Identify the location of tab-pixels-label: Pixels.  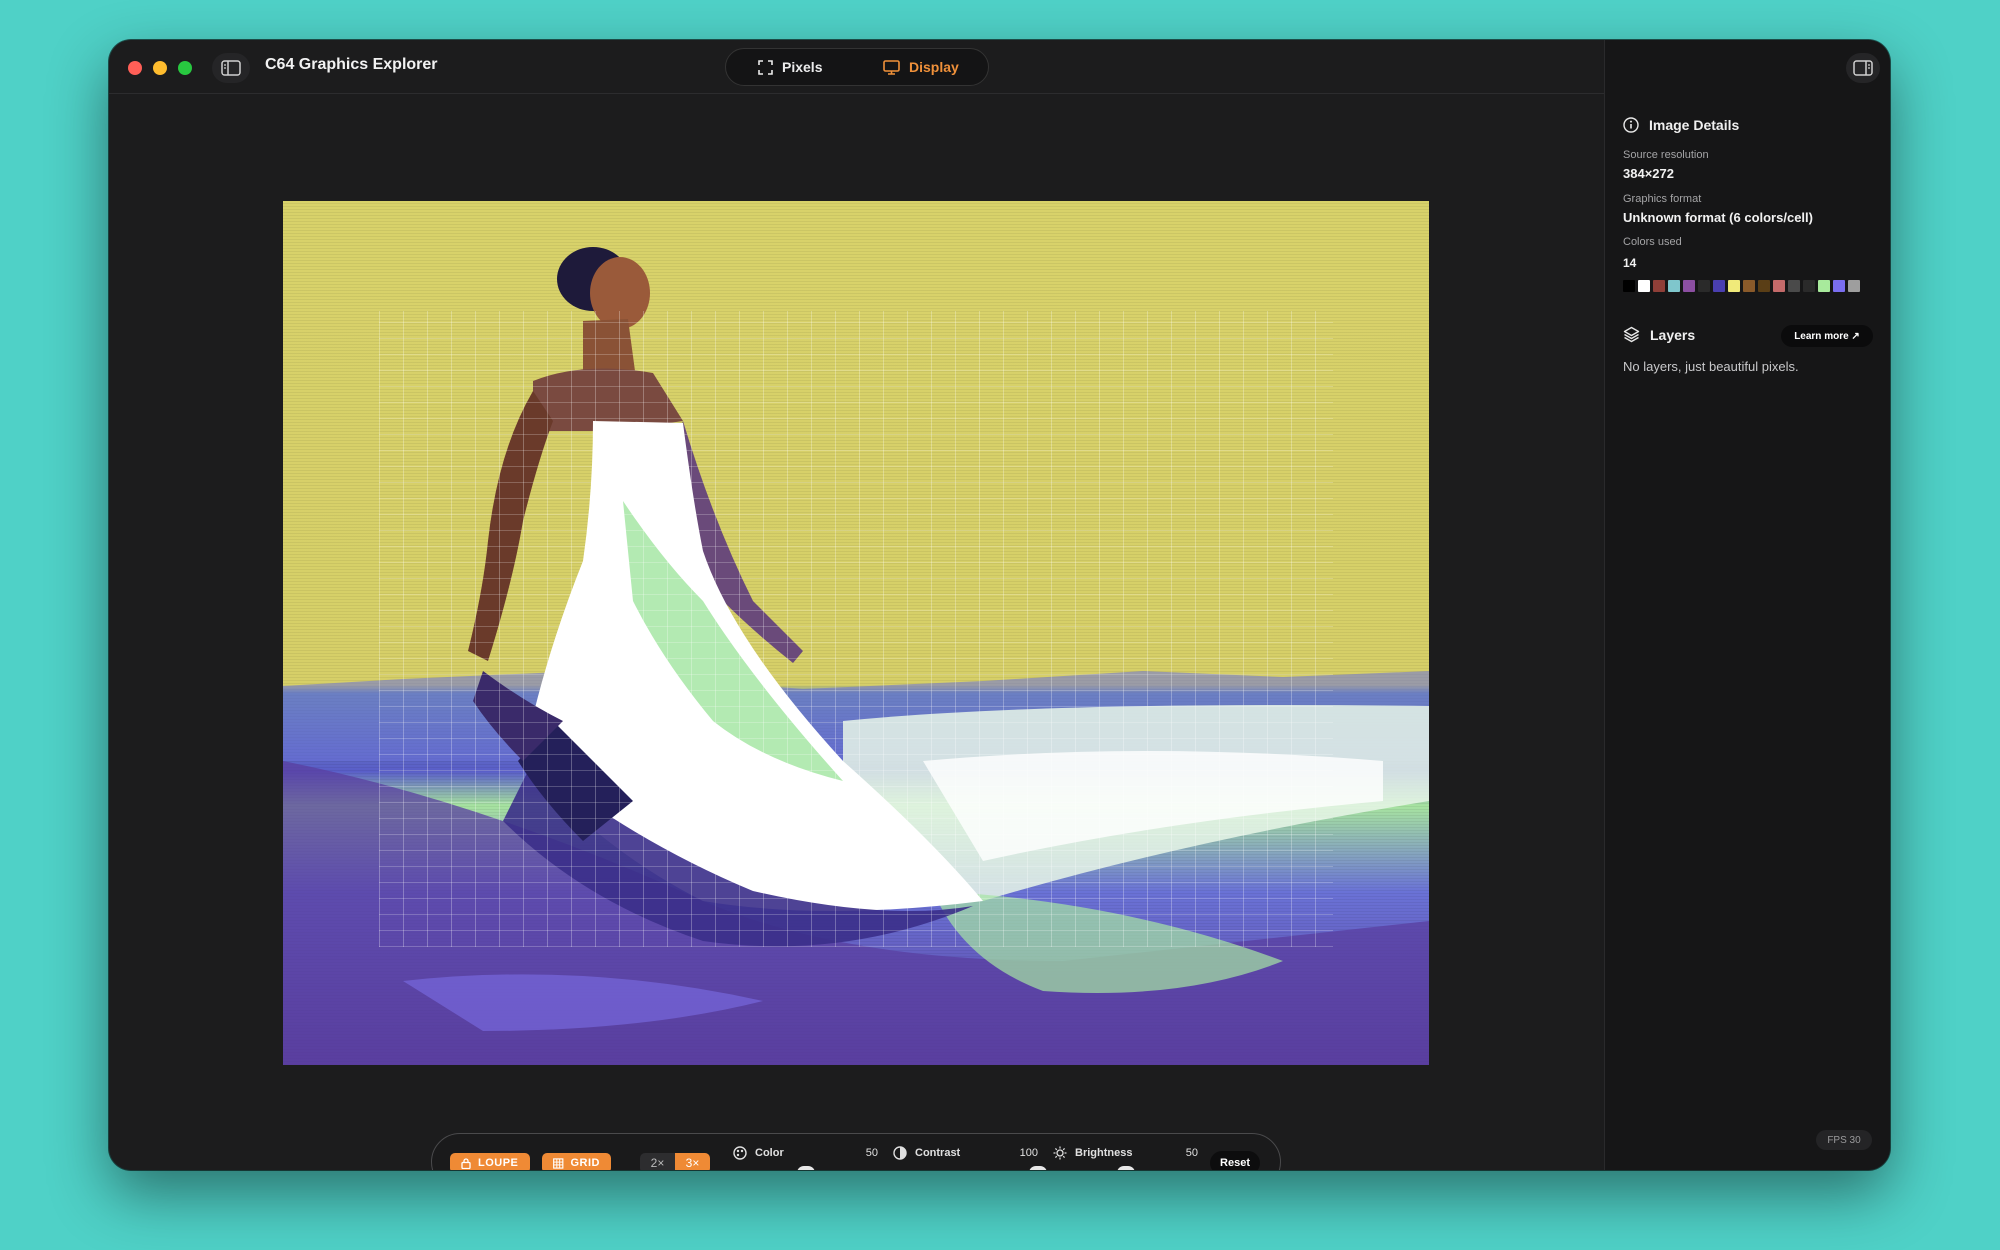
(802, 67).